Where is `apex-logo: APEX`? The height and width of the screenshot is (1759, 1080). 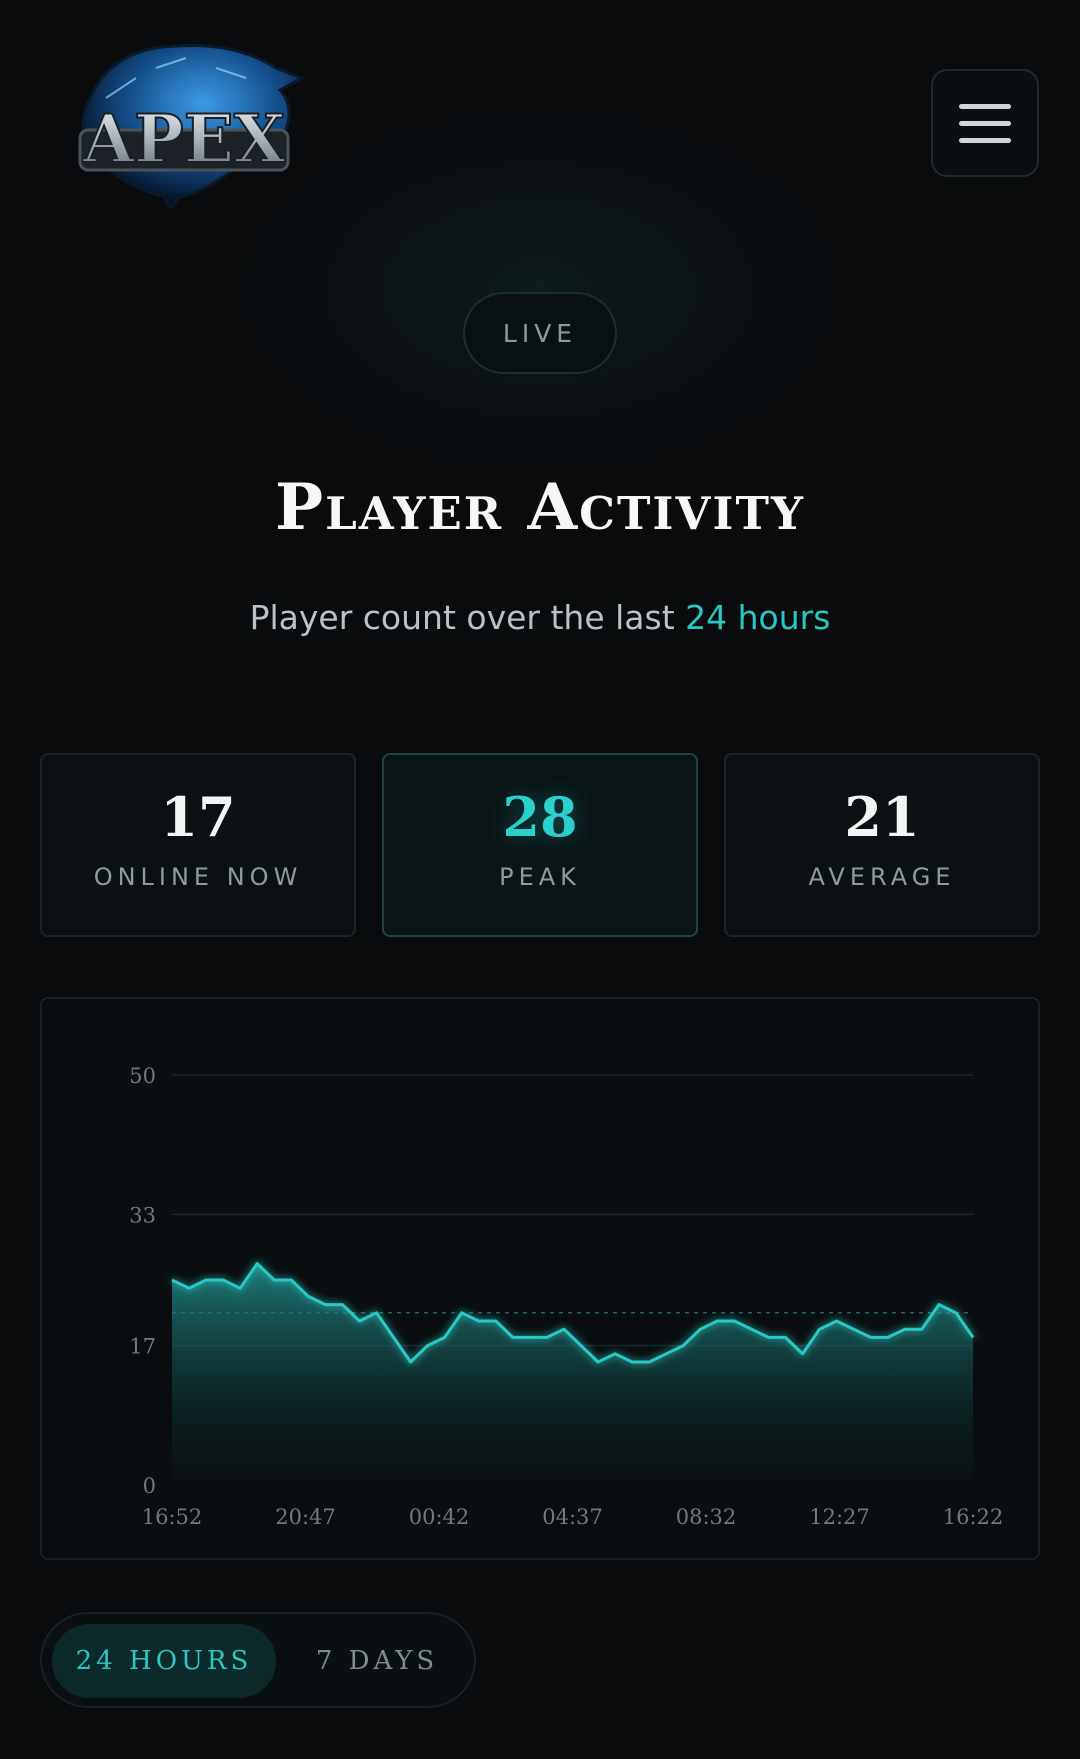 apex-logo: APEX is located at coordinates (192, 126).